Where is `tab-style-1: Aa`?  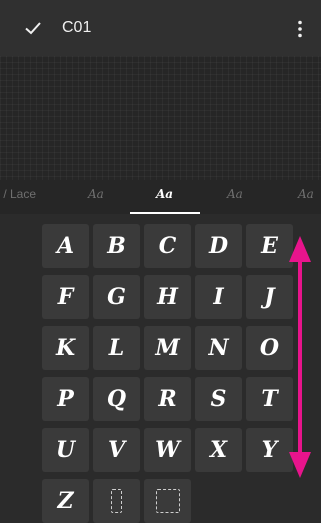
tab-style-1: Aa is located at coordinates (96, 197).